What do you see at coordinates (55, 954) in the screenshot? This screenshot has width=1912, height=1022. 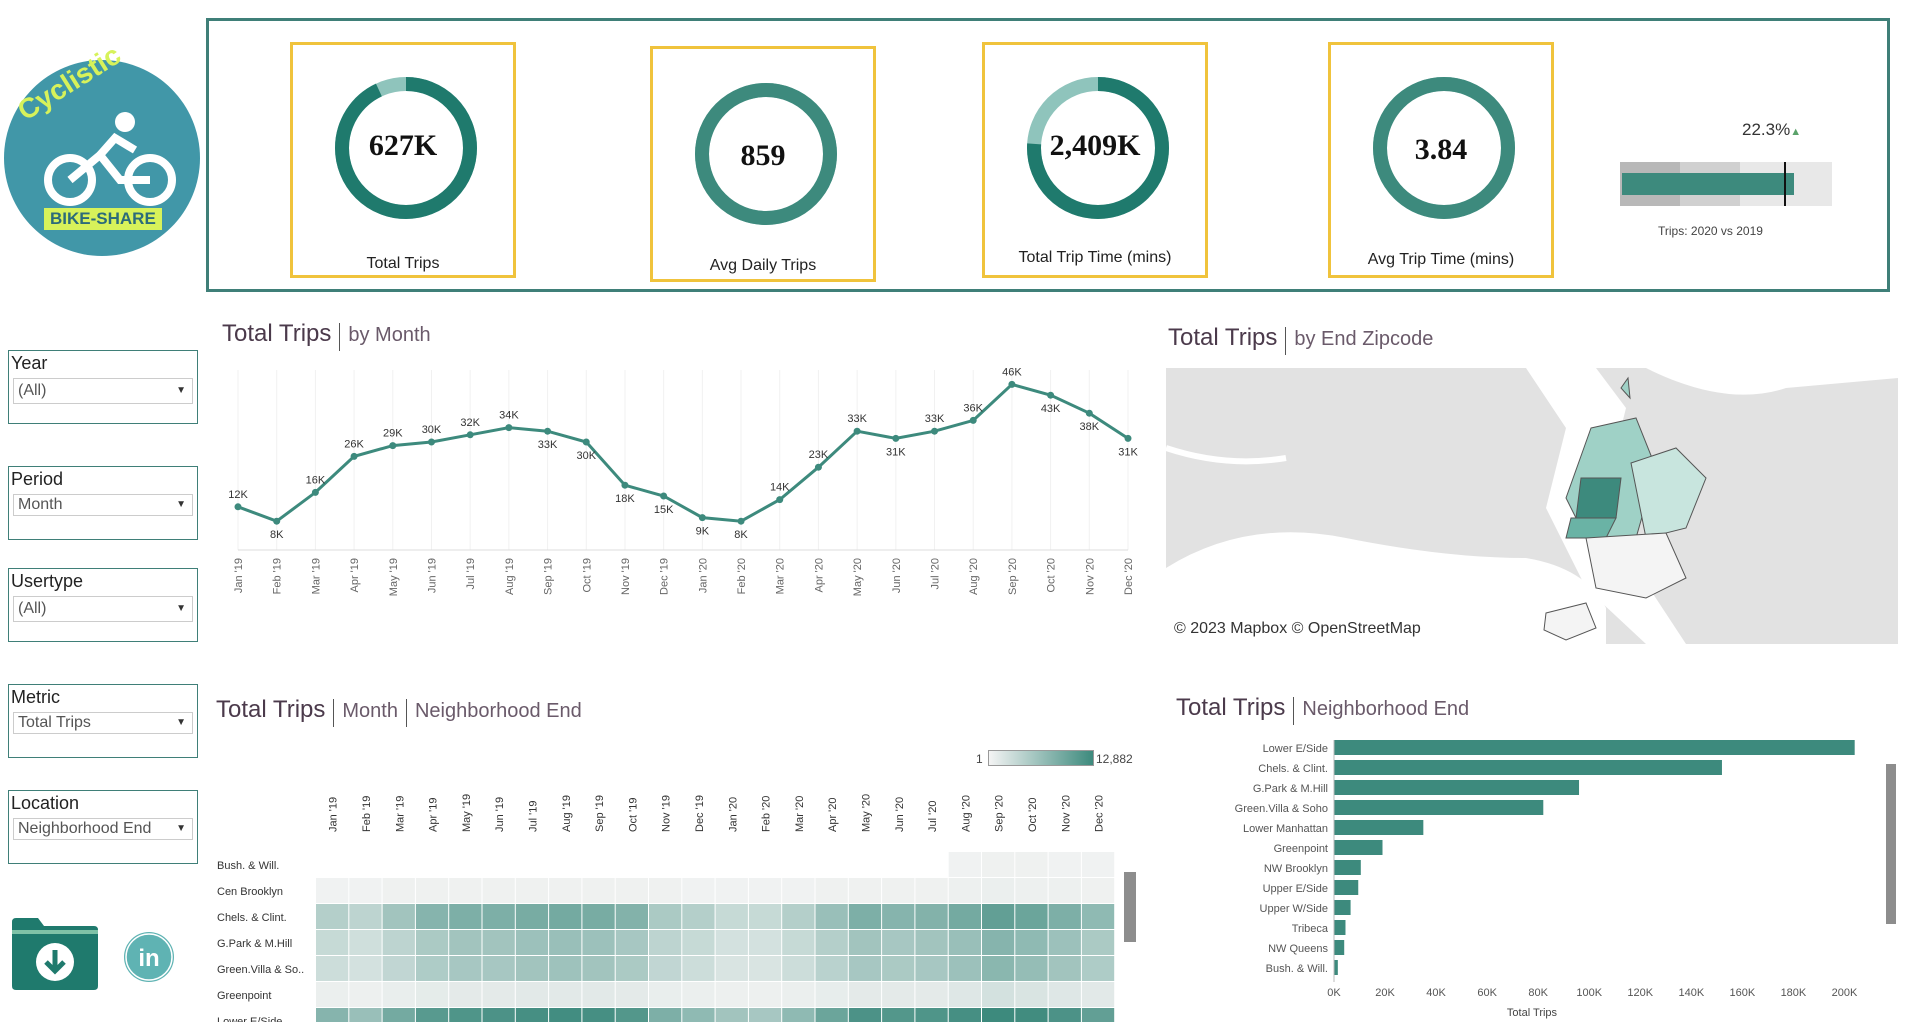 I see `download-icon` at bounding box center [55, 954].